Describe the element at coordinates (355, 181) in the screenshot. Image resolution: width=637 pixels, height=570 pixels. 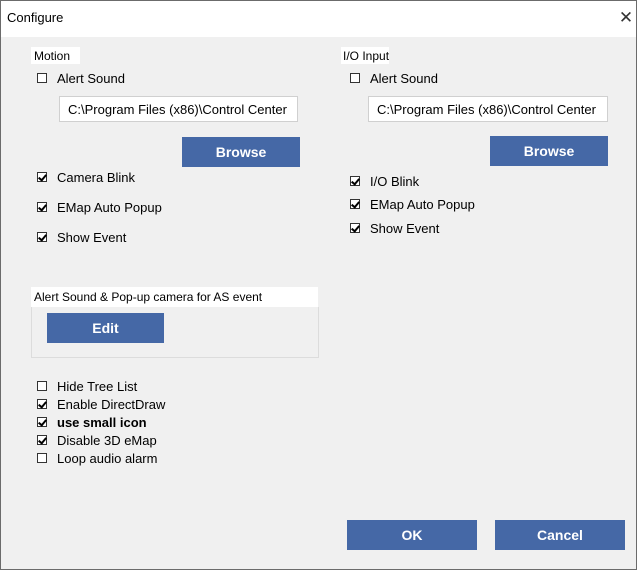
I see `io-blink-checkbox` at that location.